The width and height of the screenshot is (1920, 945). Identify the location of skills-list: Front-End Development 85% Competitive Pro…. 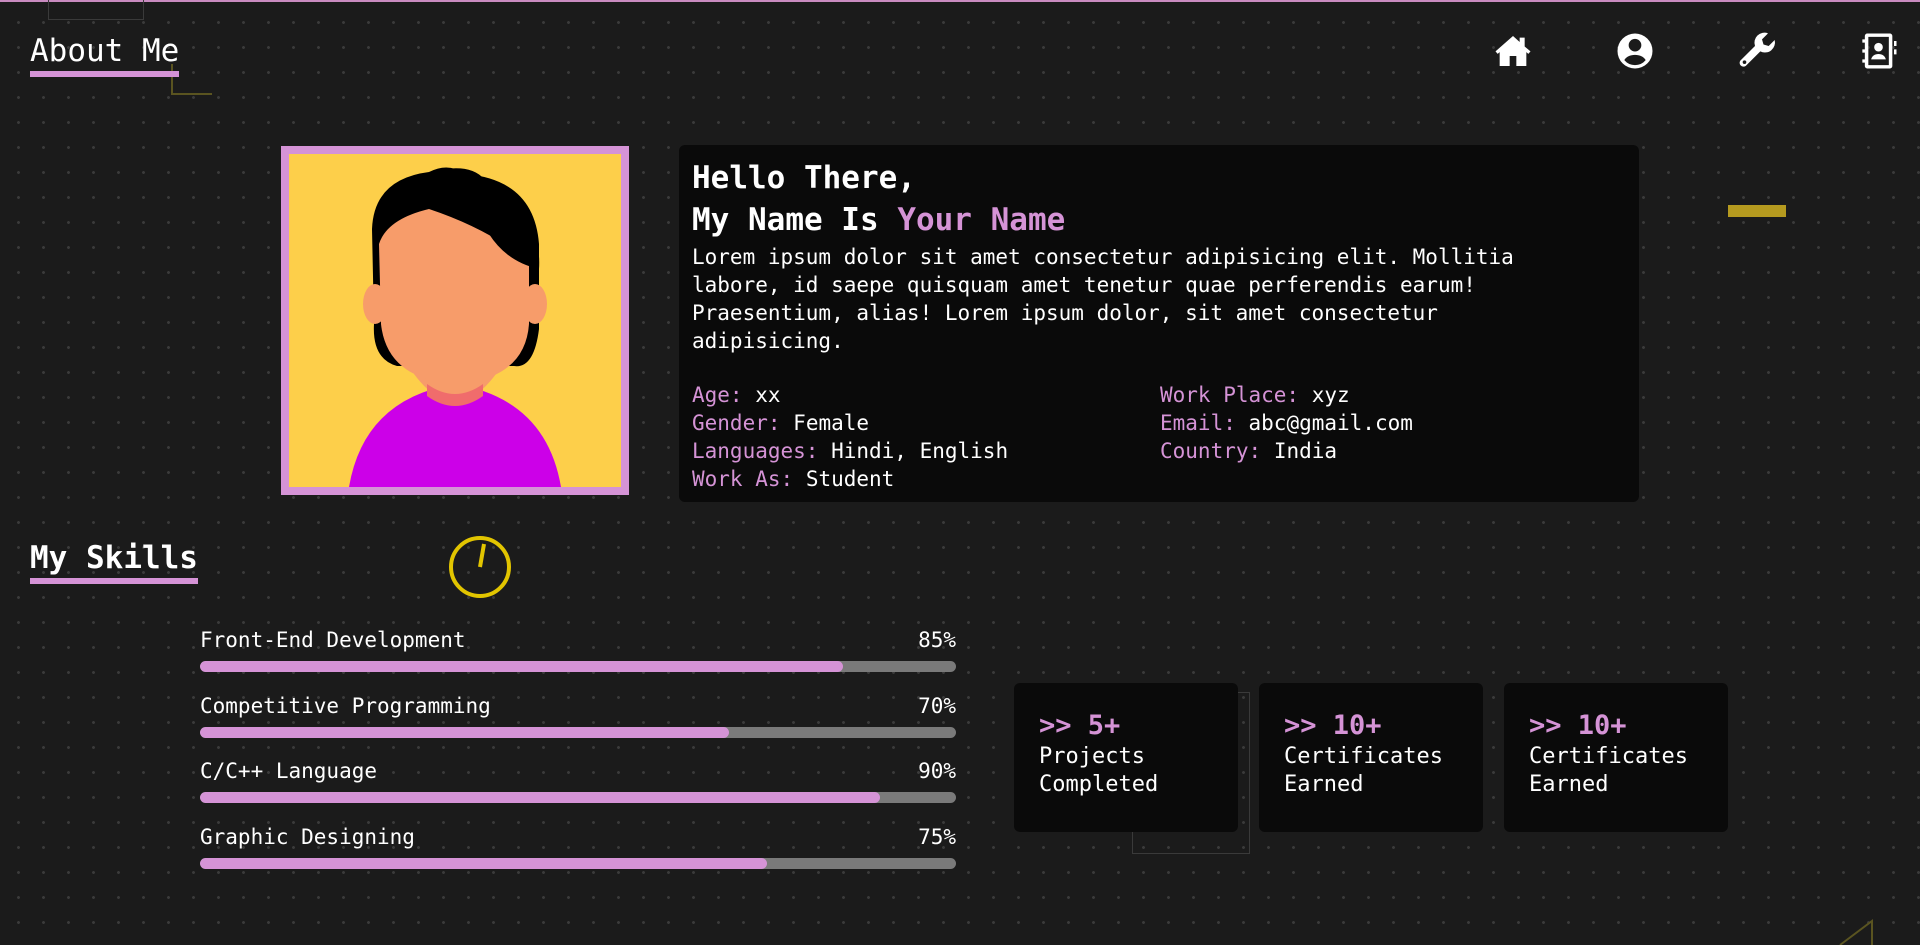
(578, 758).